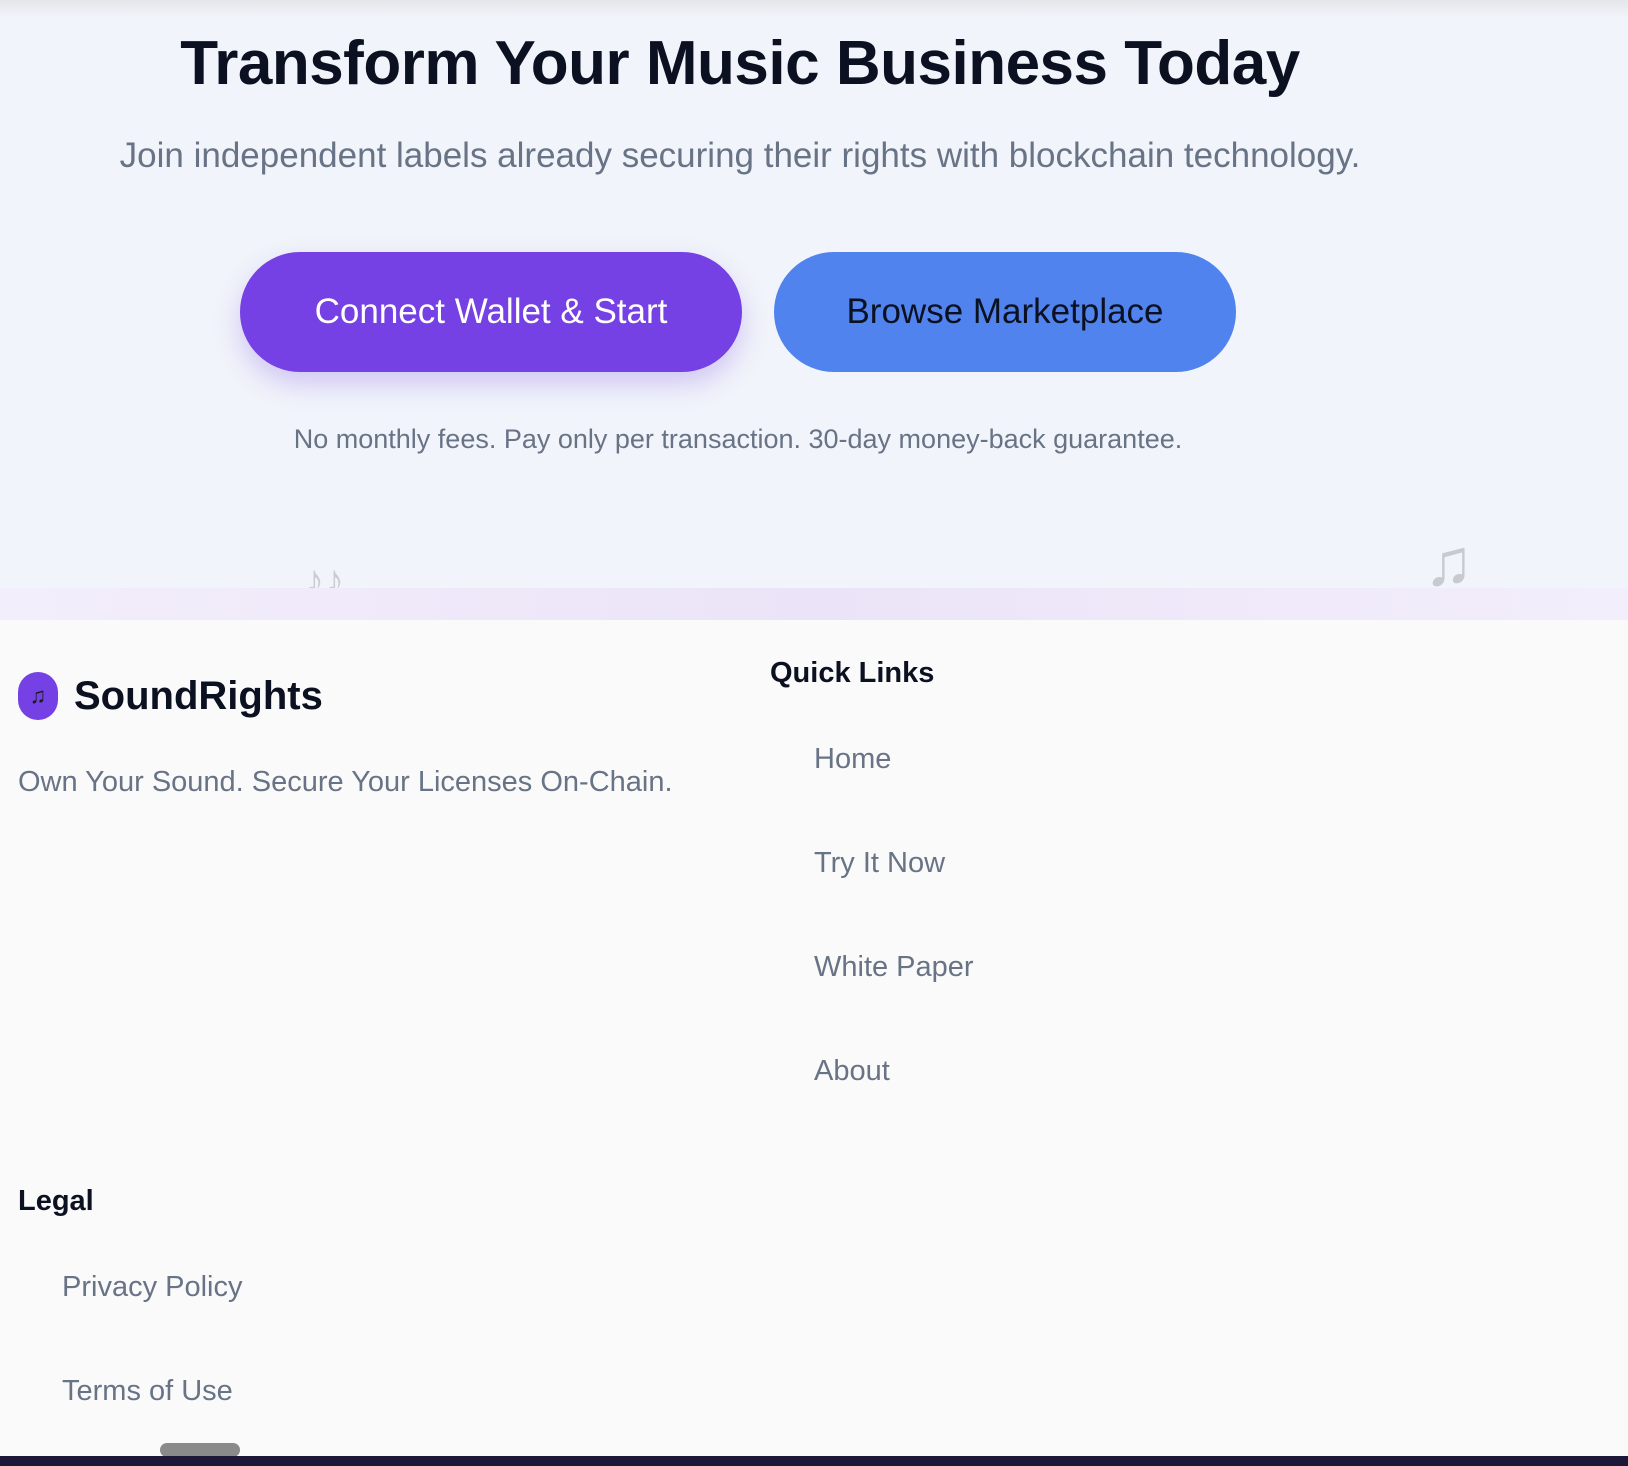  Describe the element at coordinates (200, 1450) in the screenshot. I see `scrollbar-handle` at that location.